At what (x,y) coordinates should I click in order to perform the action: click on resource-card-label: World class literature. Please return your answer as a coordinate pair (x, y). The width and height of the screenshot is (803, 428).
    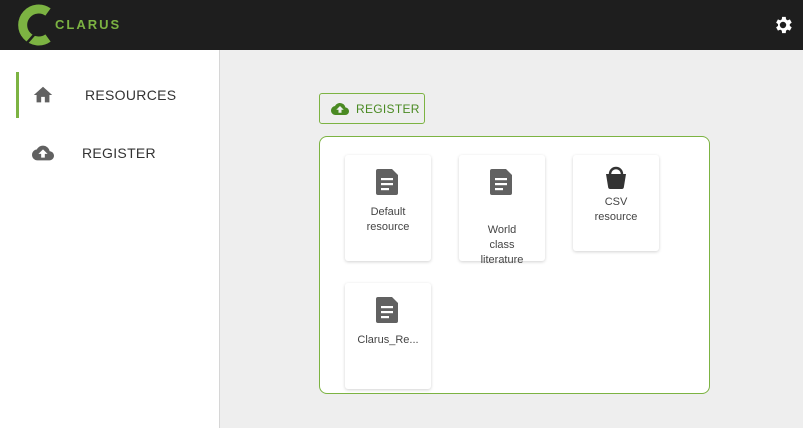
    Looking at the image, I should click on (502, 245).